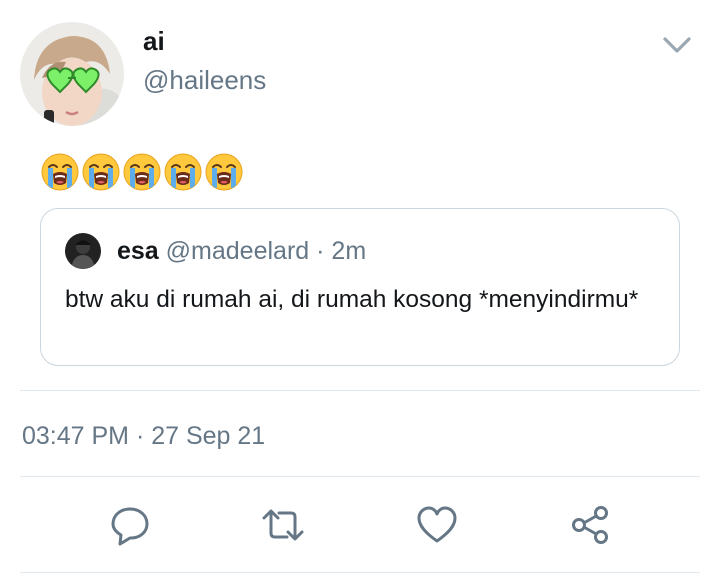 The image size is (720, 578). What do you see at coordinates (154, 41) in the screenshot?
I see `author-display-name: ai` at bounding box center [154, 41].